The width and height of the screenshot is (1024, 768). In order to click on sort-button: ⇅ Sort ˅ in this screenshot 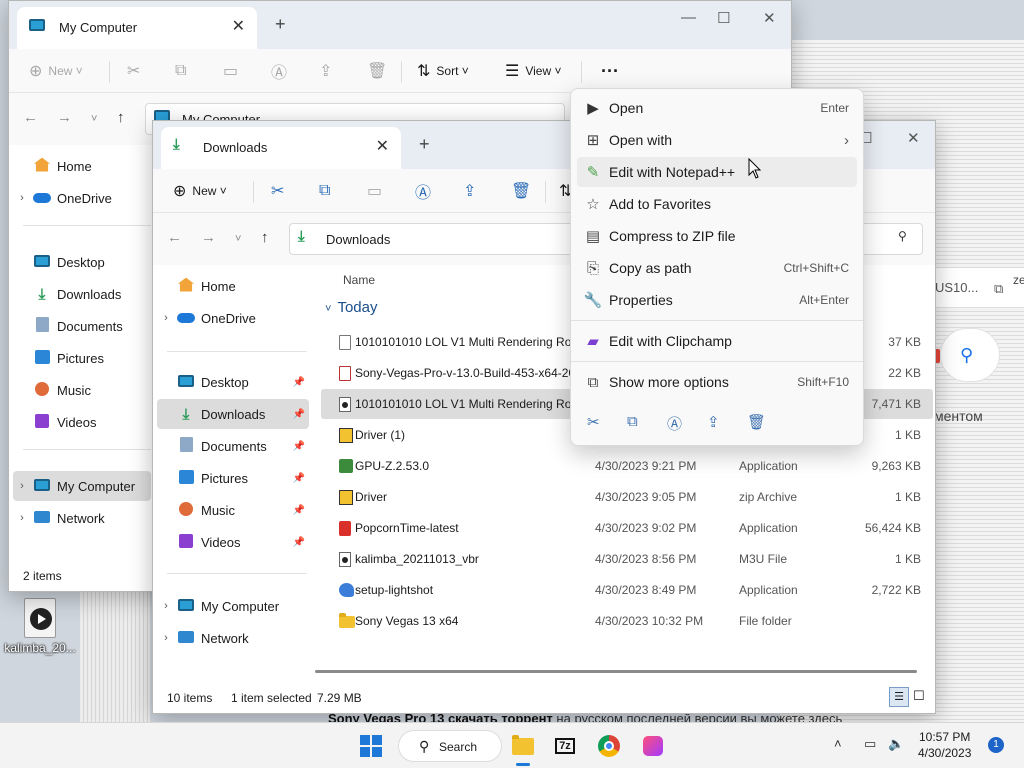, I will do `click(443, 71)`.